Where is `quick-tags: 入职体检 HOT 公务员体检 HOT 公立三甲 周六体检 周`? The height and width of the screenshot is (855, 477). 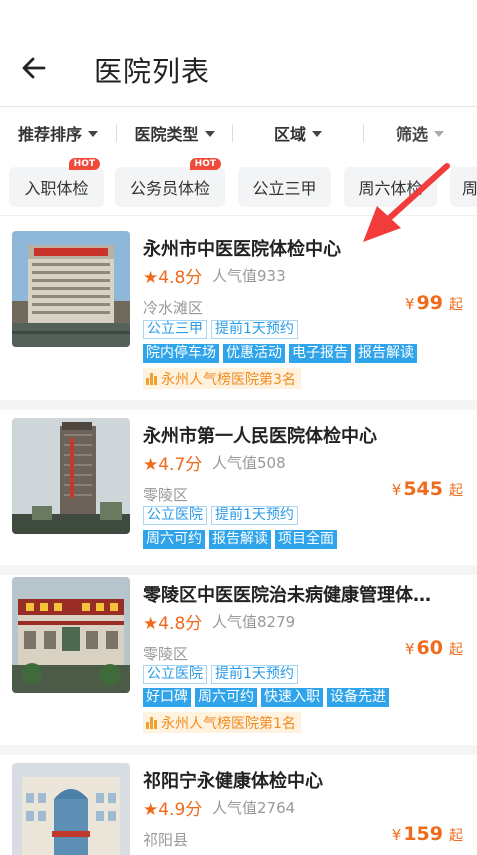 quick-tags: 入职体检 HOT 公务员体检 HOT 公立三甲 周六体检 周 is located at coordinates (238, 184).